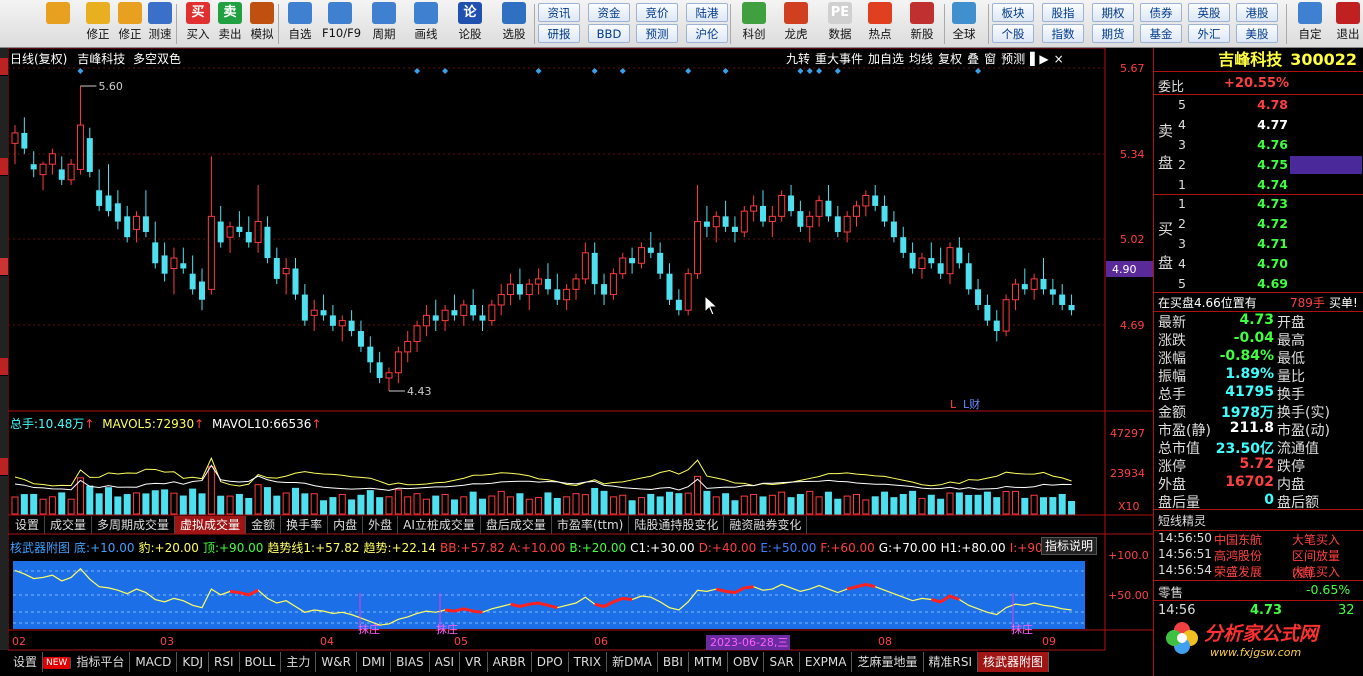  What do you see at coordinates (381, 525) in the screenshot?
I see `vol-tab-7: 外盘` at bounding box center [381, 525].